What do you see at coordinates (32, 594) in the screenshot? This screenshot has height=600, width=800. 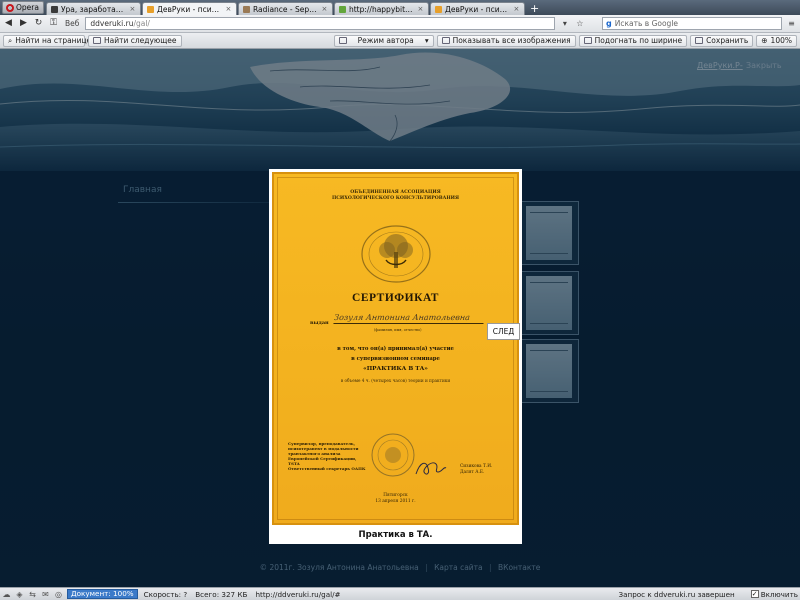 I see `share-icon: ⇆` at bounding box center [32, 594].